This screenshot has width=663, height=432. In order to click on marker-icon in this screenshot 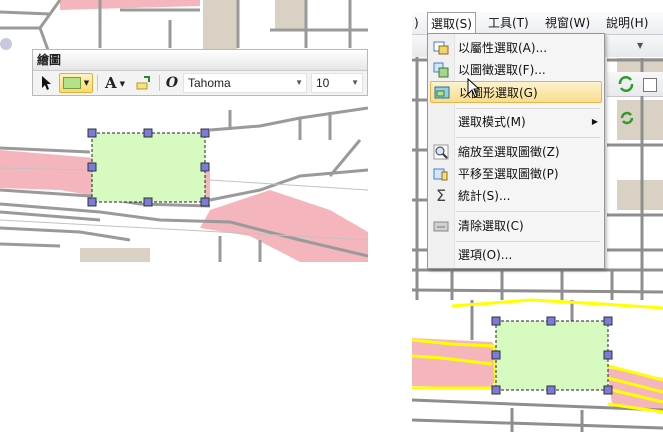, I will do `click(143, 83)`.